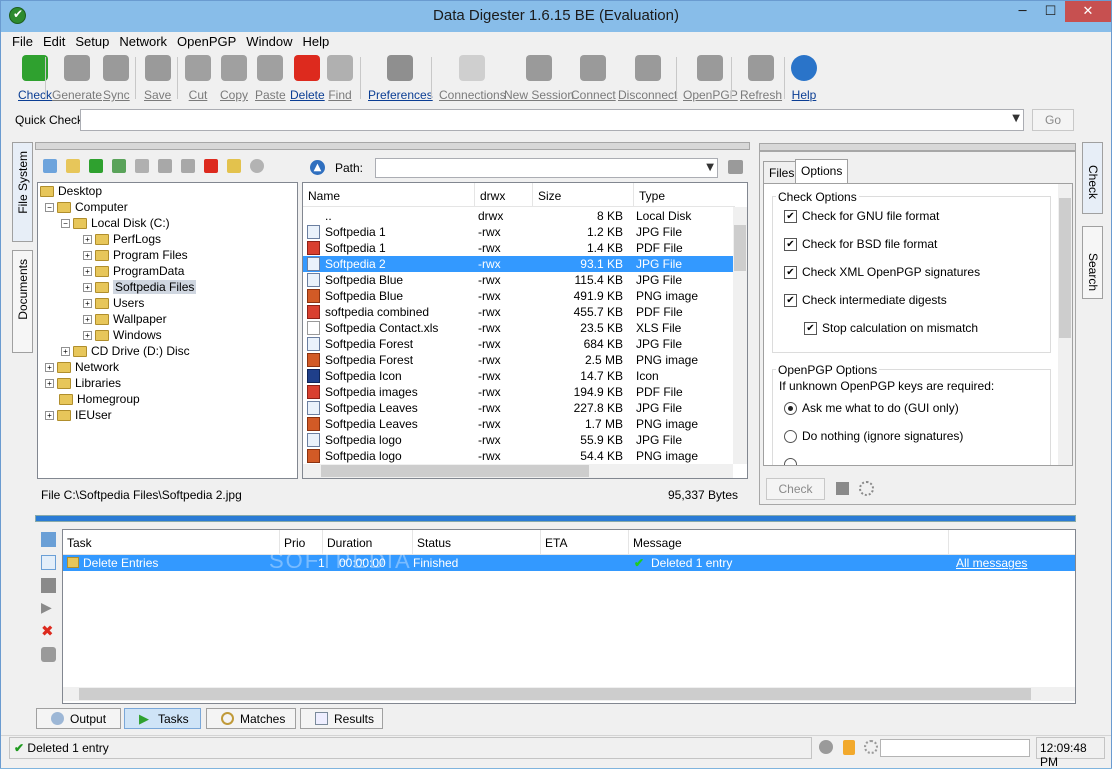 The image size is (1112, 769). I want to click on tree-item: + Libraries, so click(83, 384).